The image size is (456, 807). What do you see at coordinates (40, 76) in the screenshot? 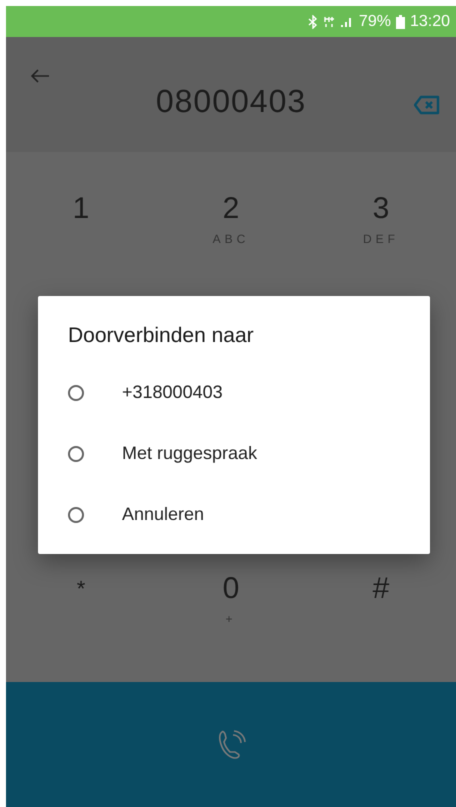
I see `back-arrow-icon` at bounding box center [40, 76].